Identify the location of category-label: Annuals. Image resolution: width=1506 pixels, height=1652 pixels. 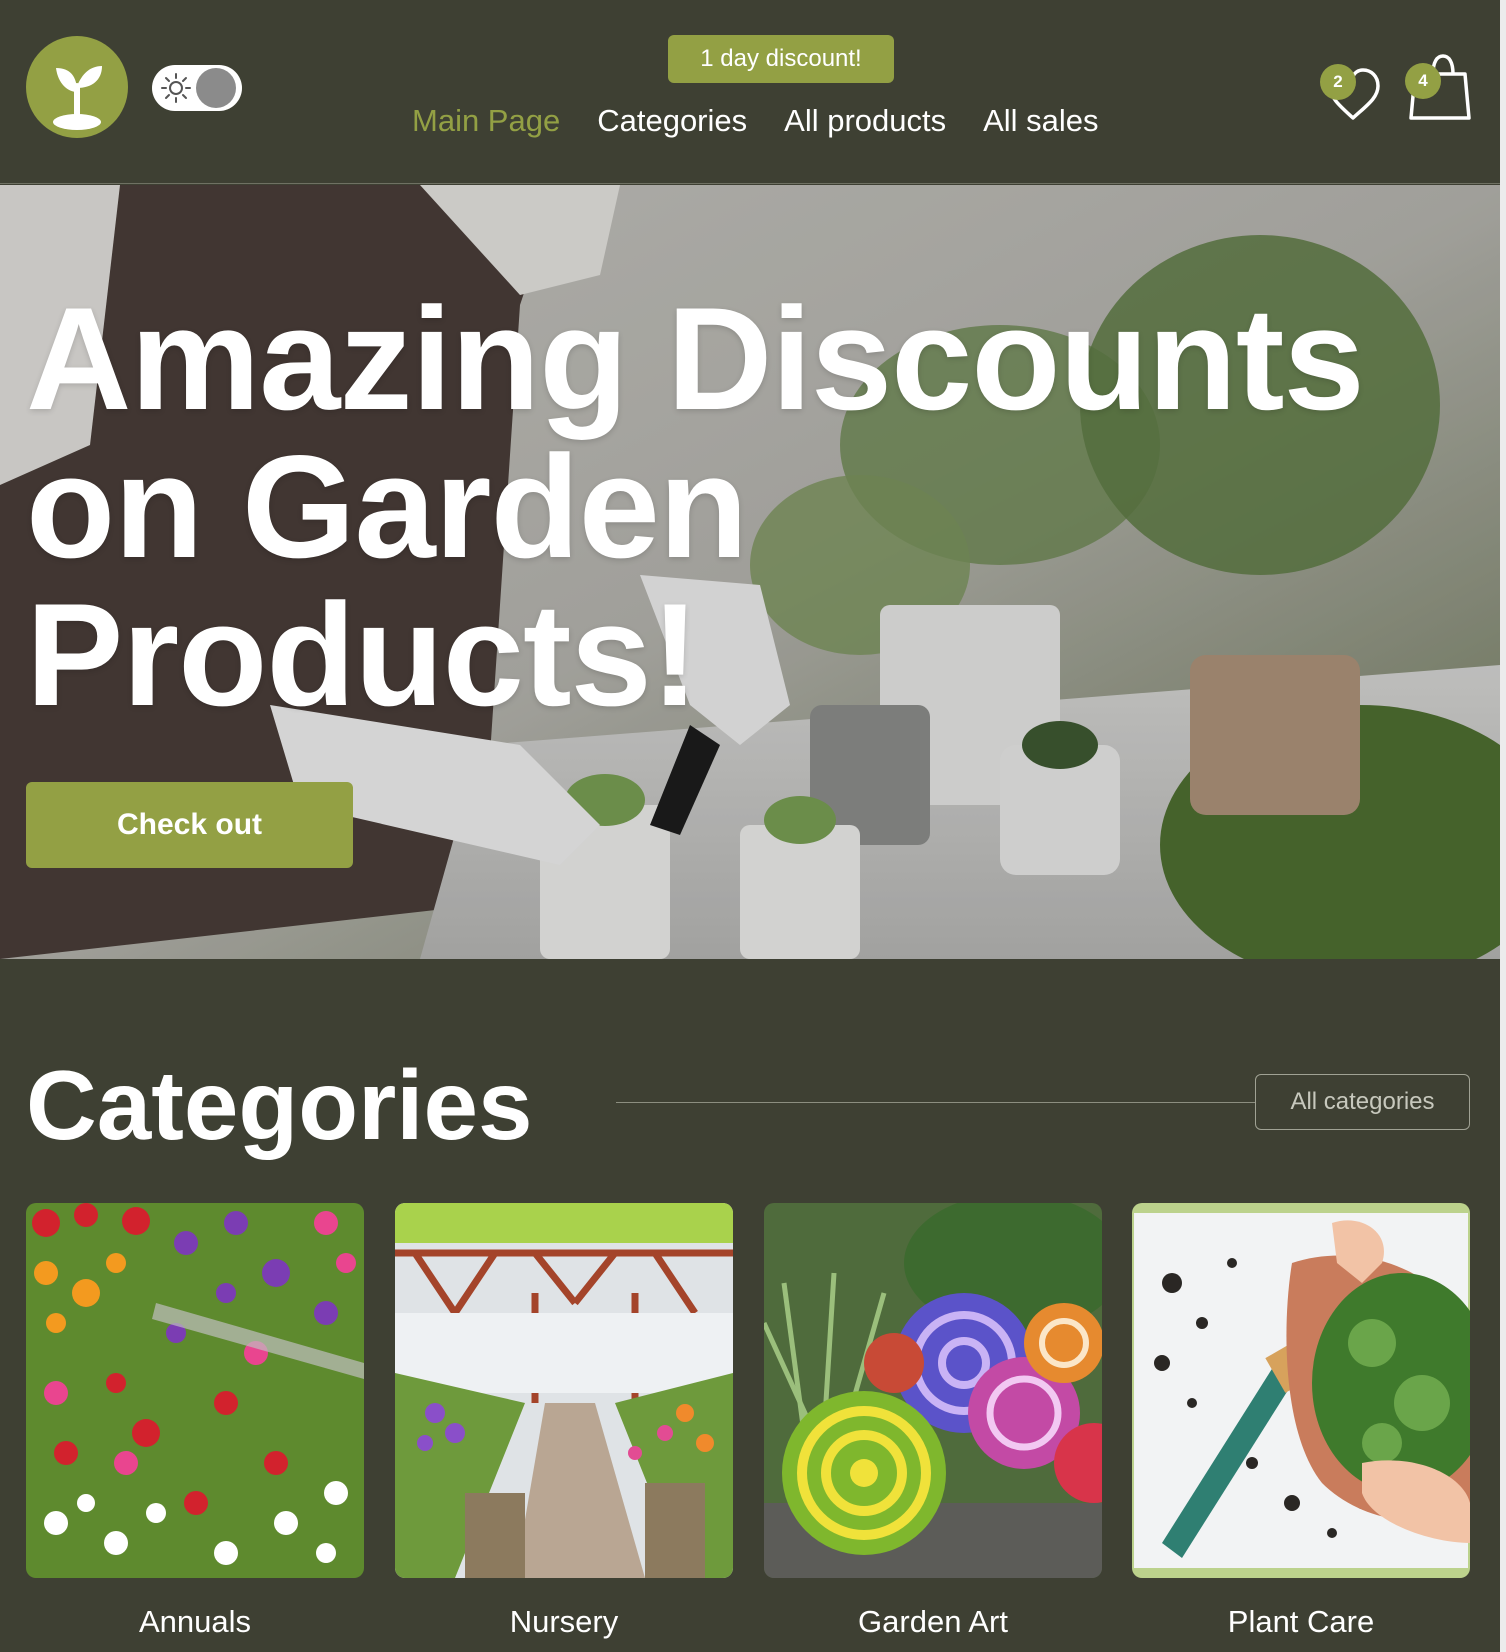
(195, 1622).